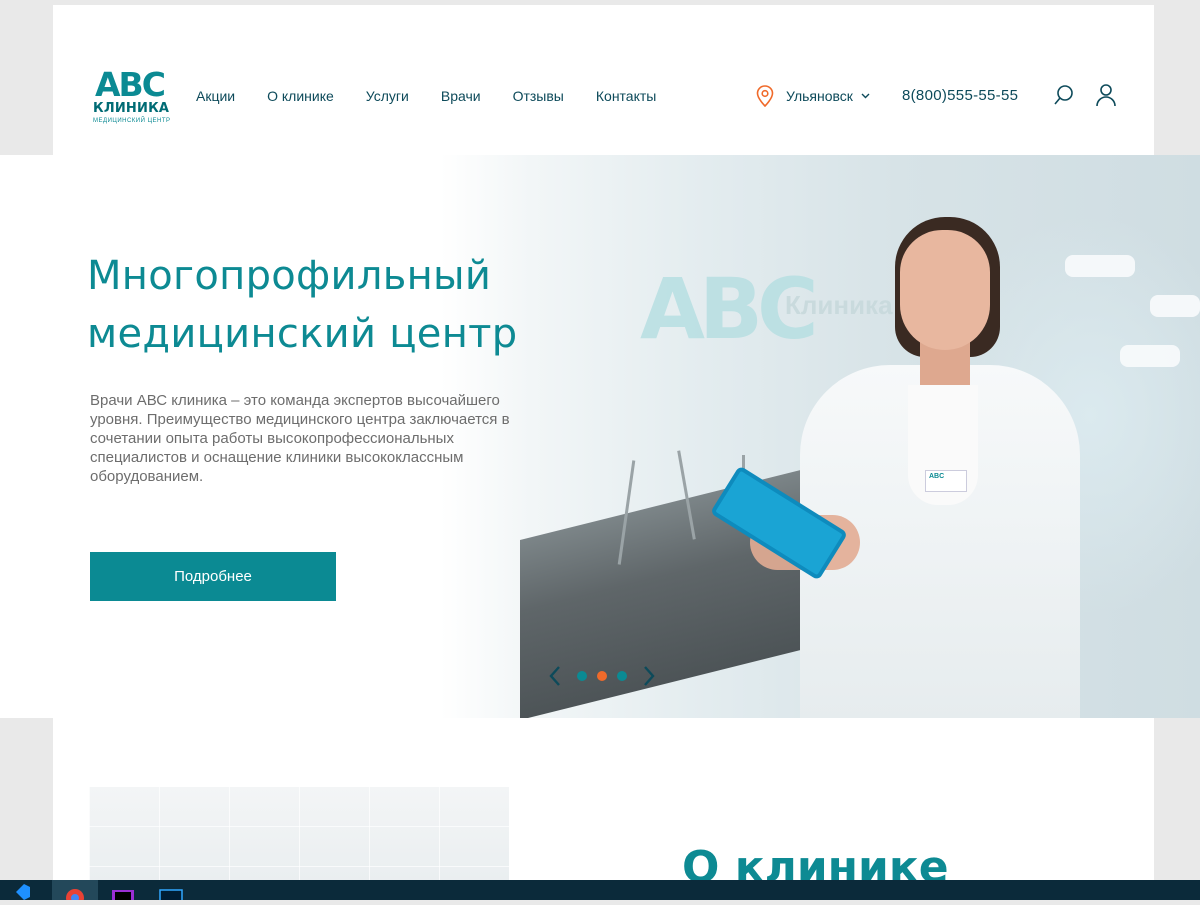 The width and height of the screenshot is (1200, 905). I want to click on logo-name: КЛИНИКА, so click(131, 108).